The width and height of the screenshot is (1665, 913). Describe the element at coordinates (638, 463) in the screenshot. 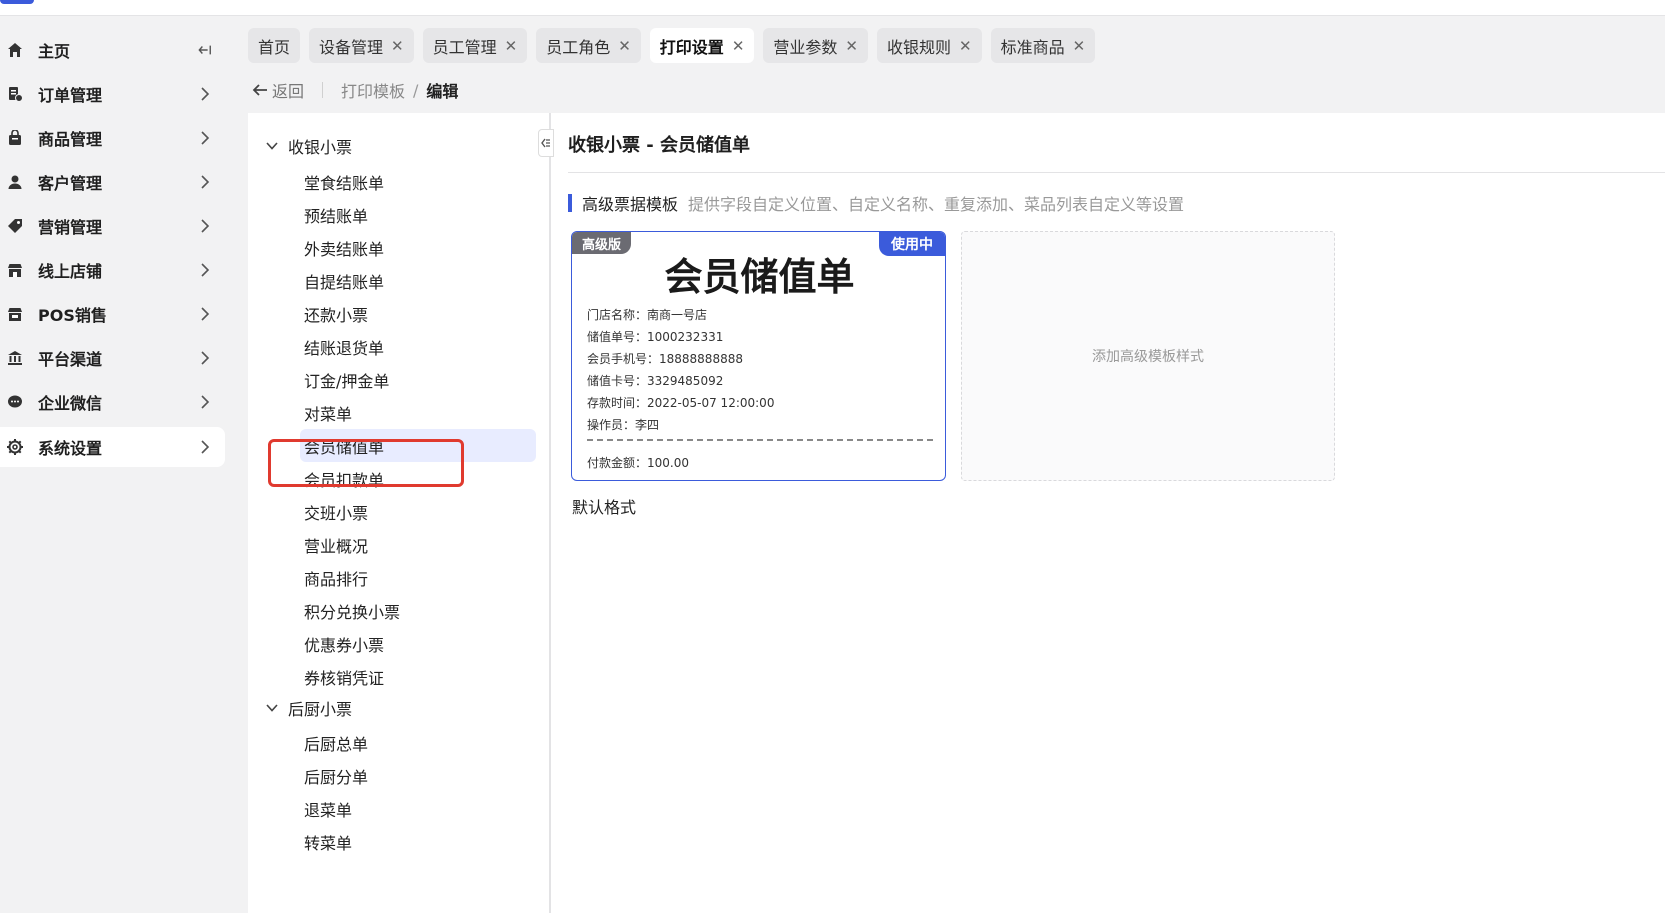

I see `receipt-payment-line: 付款金额：100.00` at that location.